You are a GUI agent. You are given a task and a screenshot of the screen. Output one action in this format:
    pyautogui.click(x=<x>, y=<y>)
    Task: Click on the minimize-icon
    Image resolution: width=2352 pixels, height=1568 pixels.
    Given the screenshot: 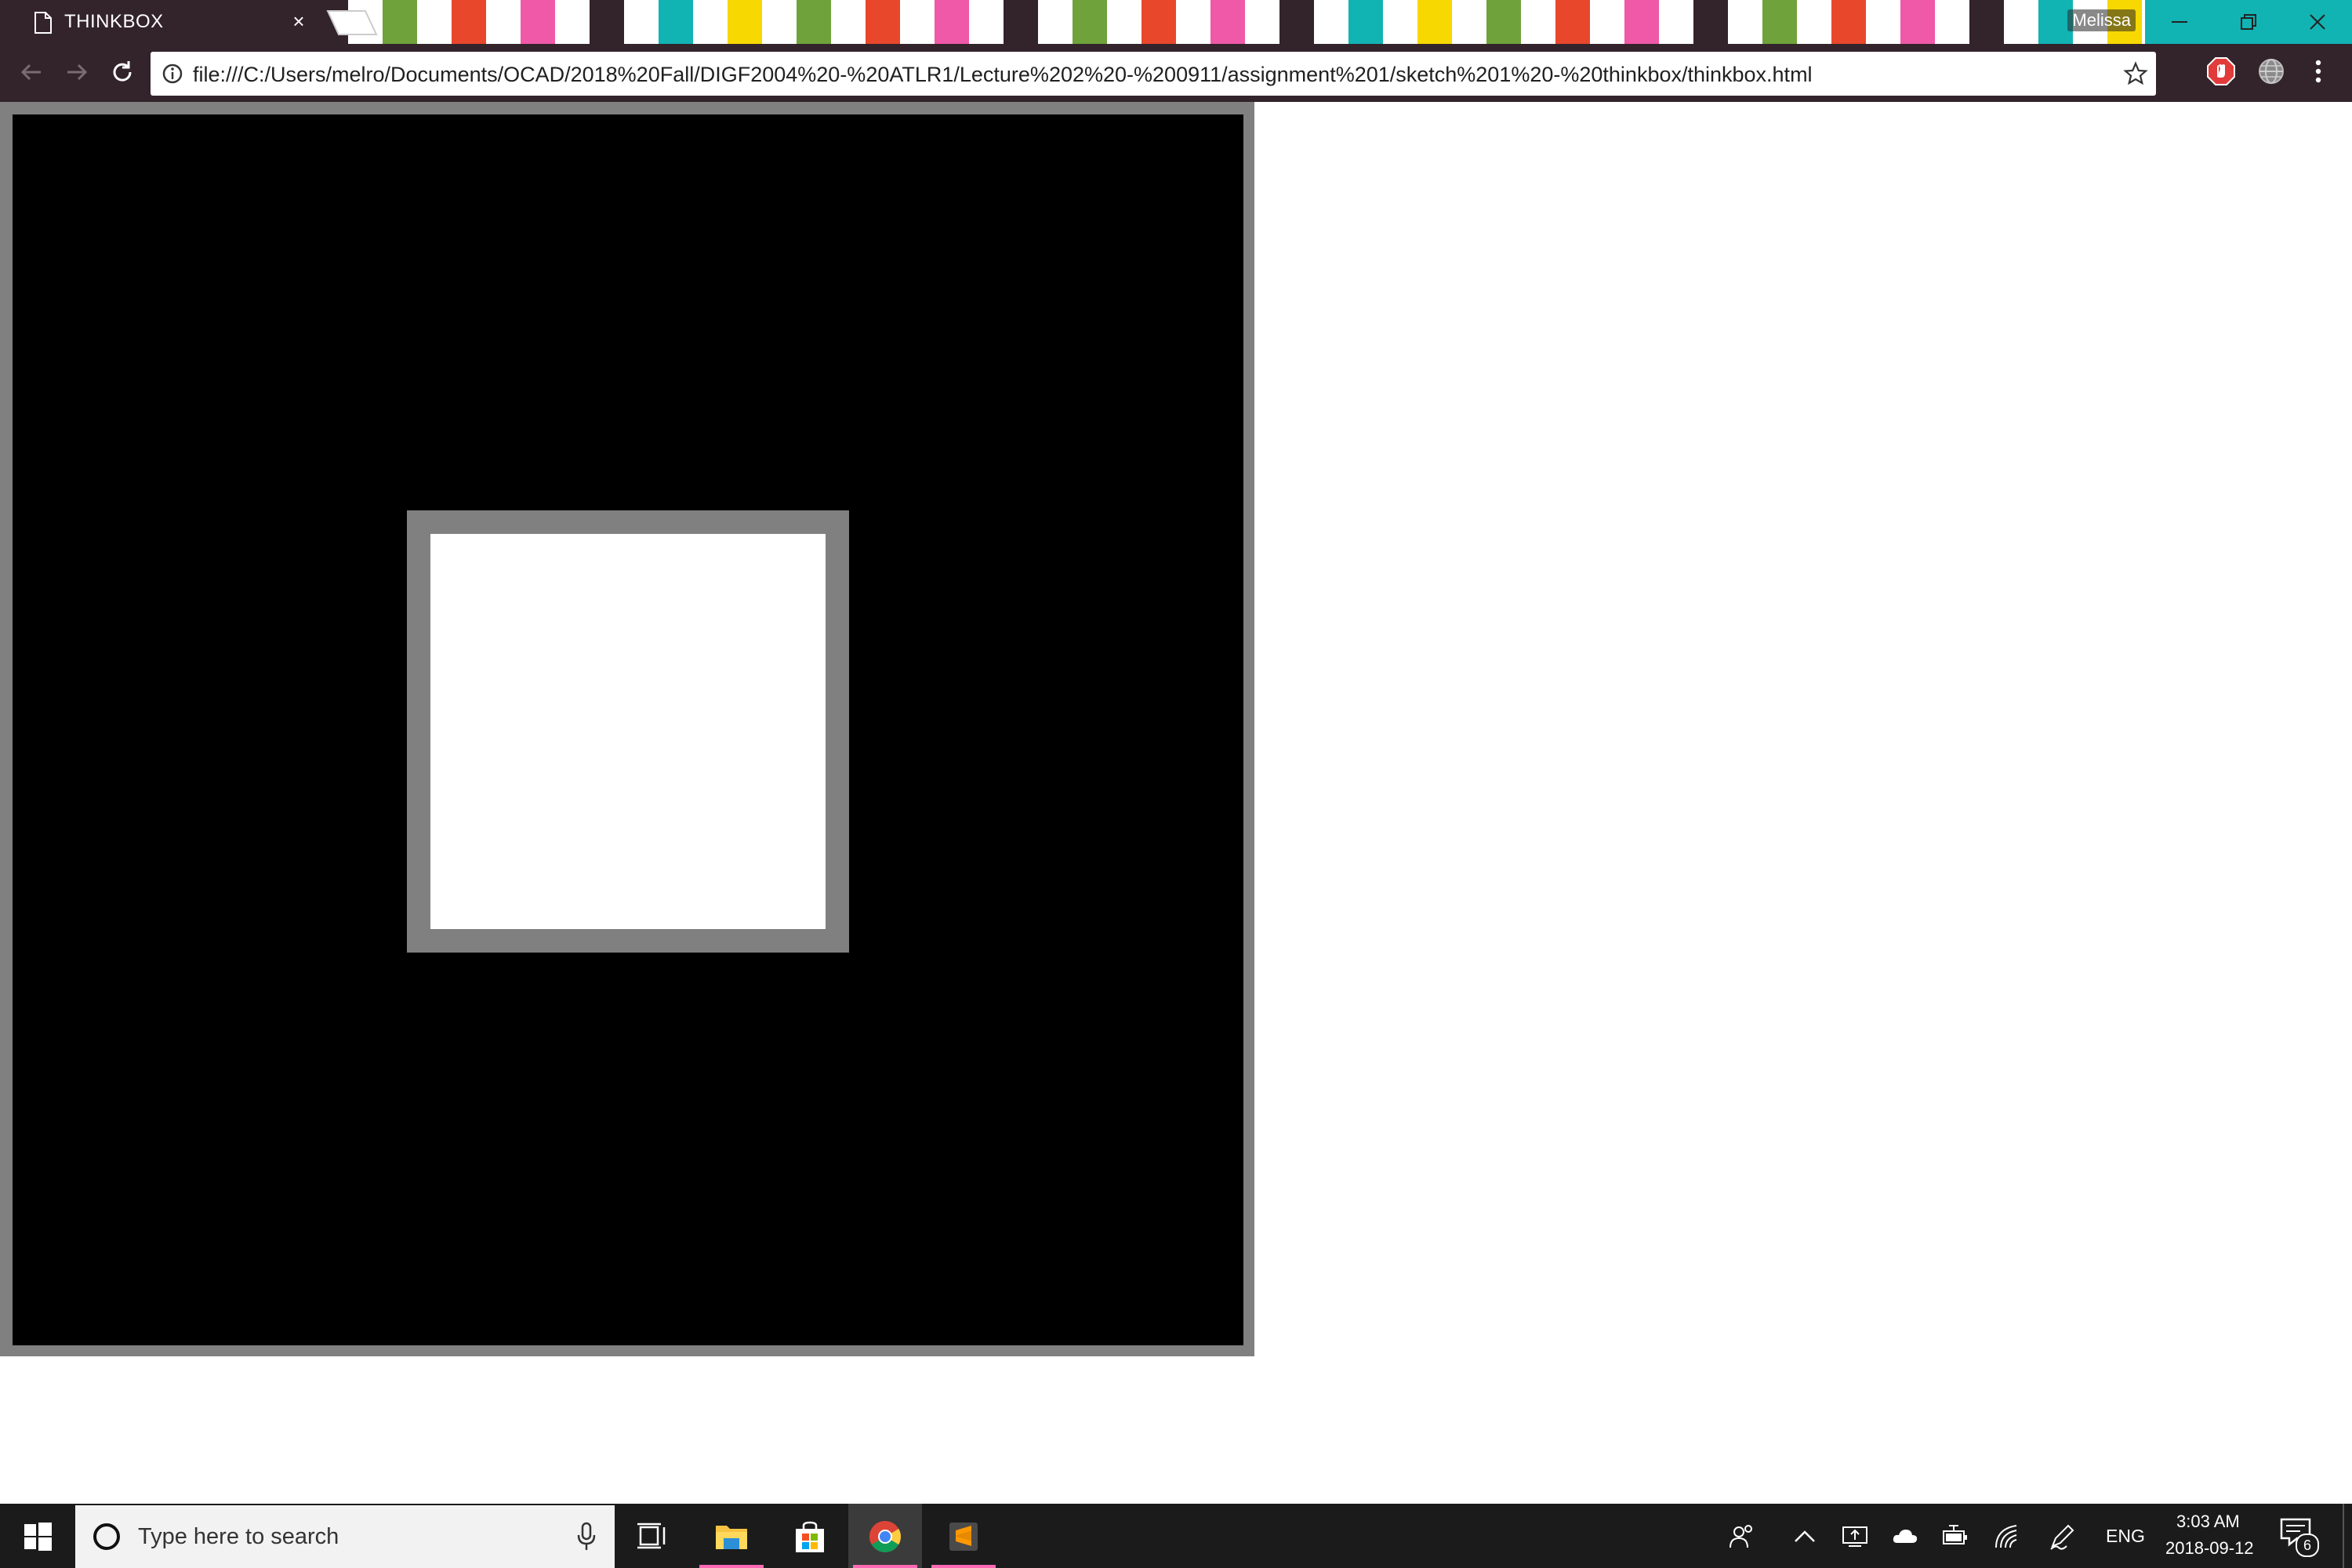 What is the action you would take?
    pyautogui.click(x=2179, y=22)
    